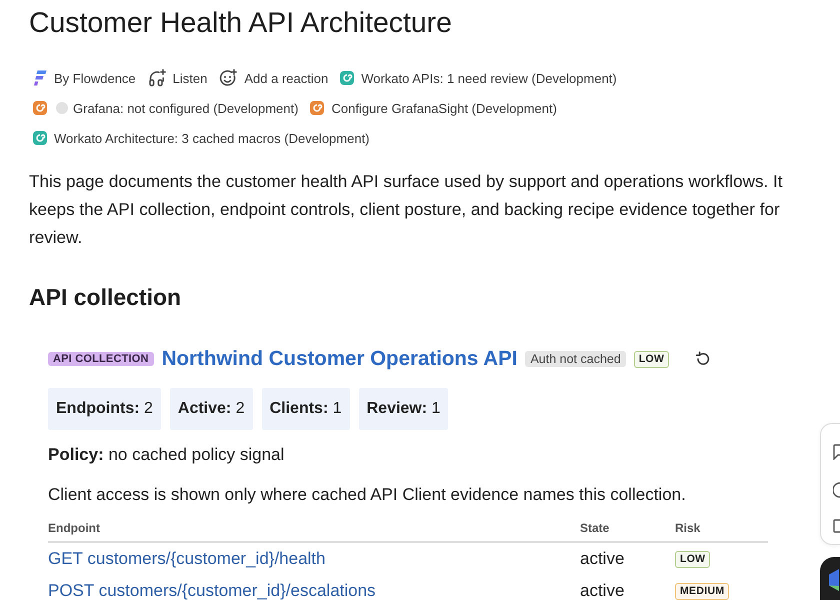 This screenshot has width=840, height=600. I want to click on auth-status-badge: Auth not cached, so click(575, 359).